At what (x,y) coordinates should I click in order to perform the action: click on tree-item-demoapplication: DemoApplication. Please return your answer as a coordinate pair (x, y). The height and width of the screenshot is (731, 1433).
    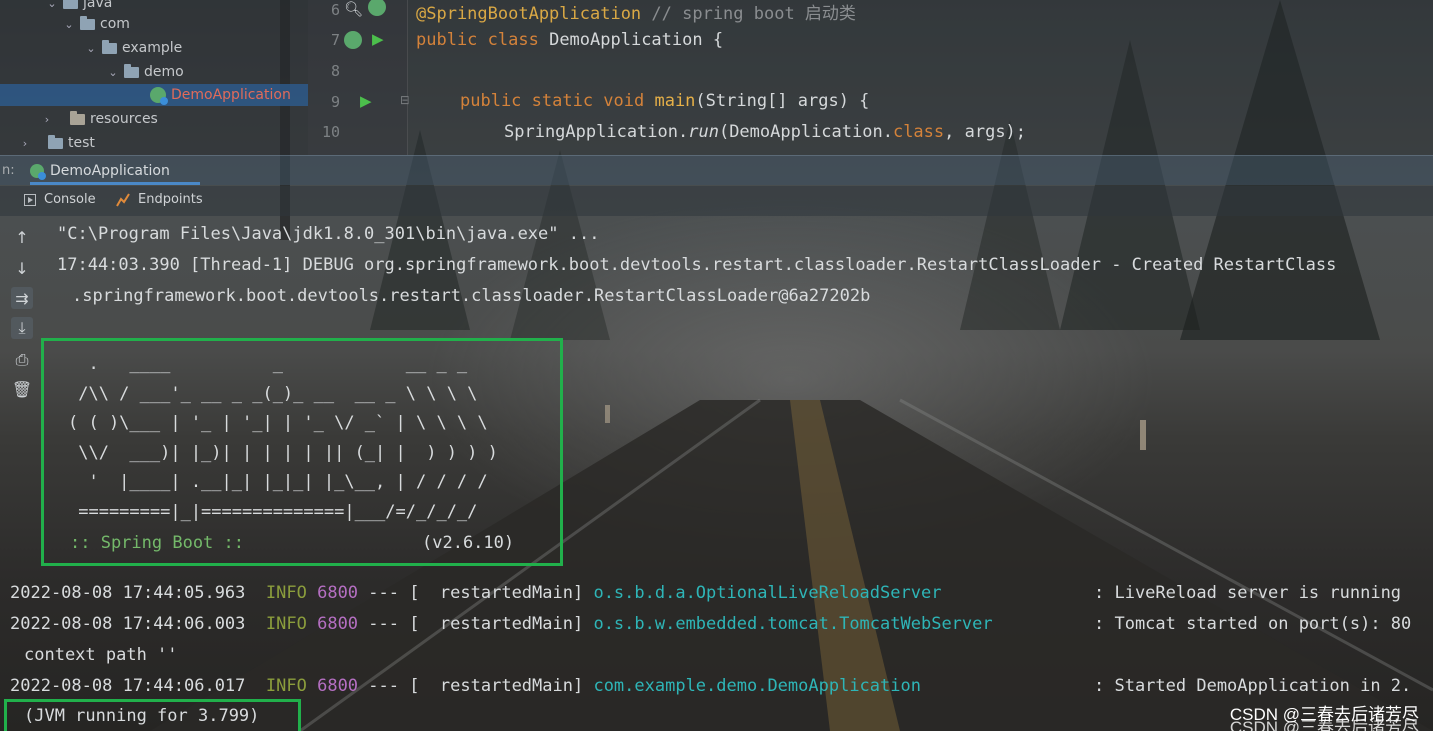
    Looking at the image, I should click on (154, 95).